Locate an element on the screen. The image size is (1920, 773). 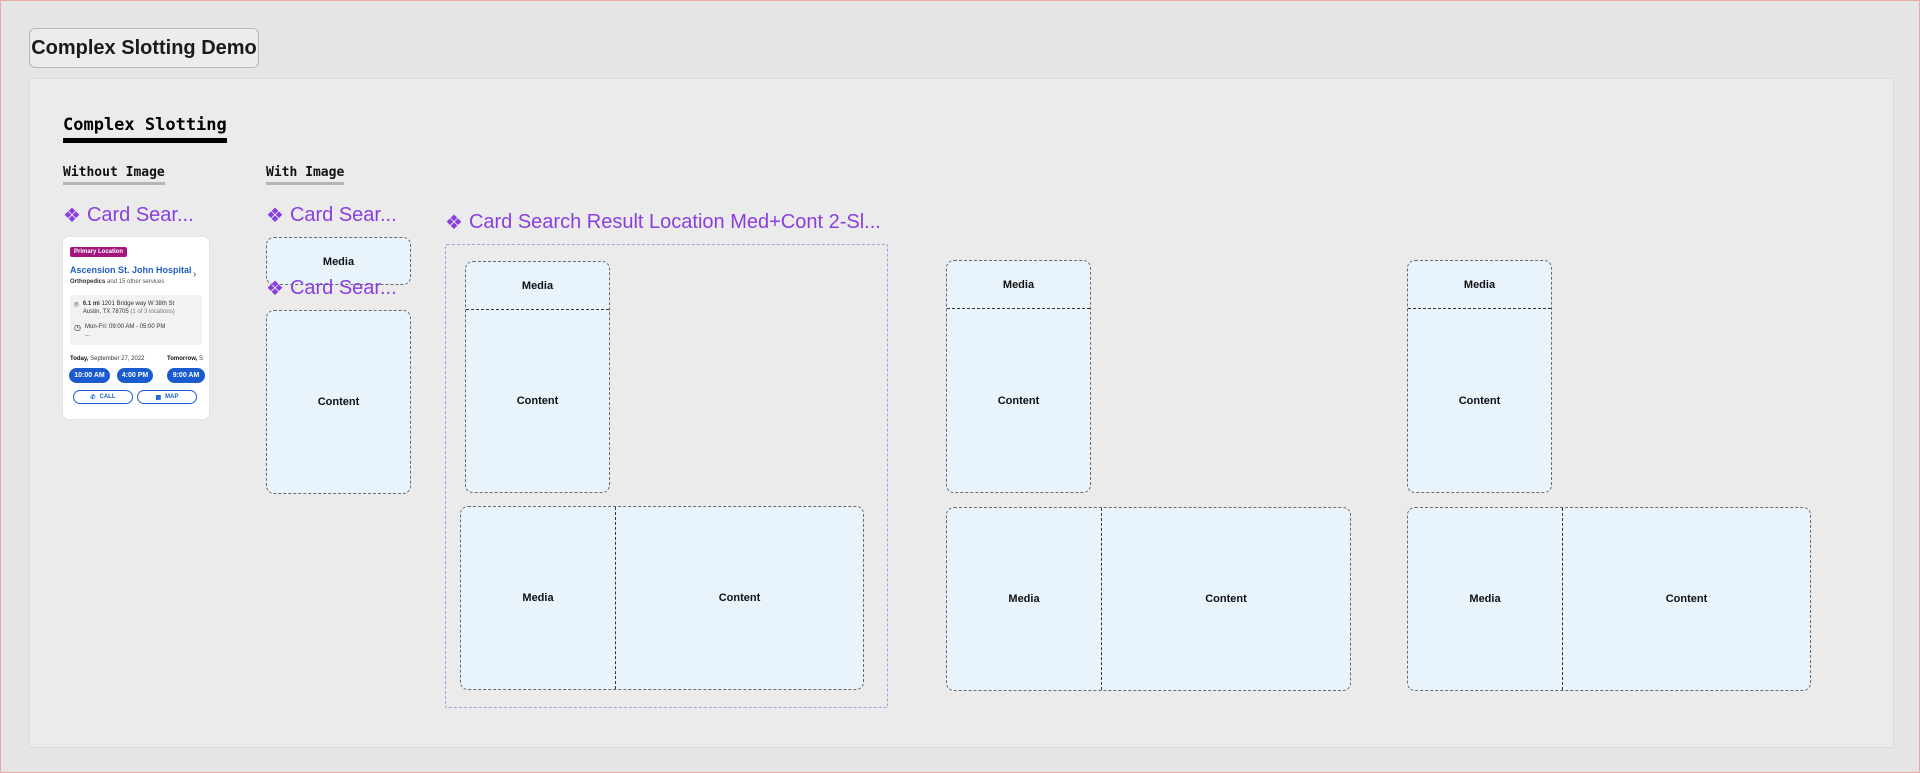
tomorrow-date-value: S is located at coordinates (200, 359).